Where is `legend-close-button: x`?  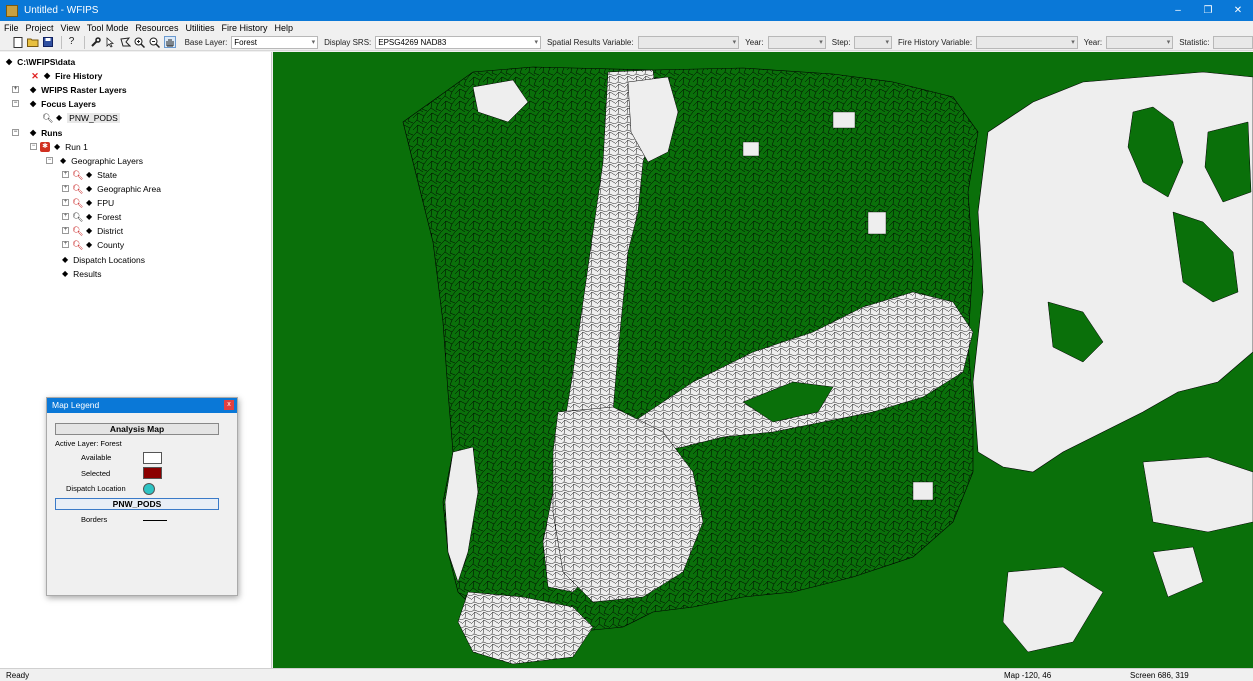
legend-close-button: x is located at coordinates (229, 405).